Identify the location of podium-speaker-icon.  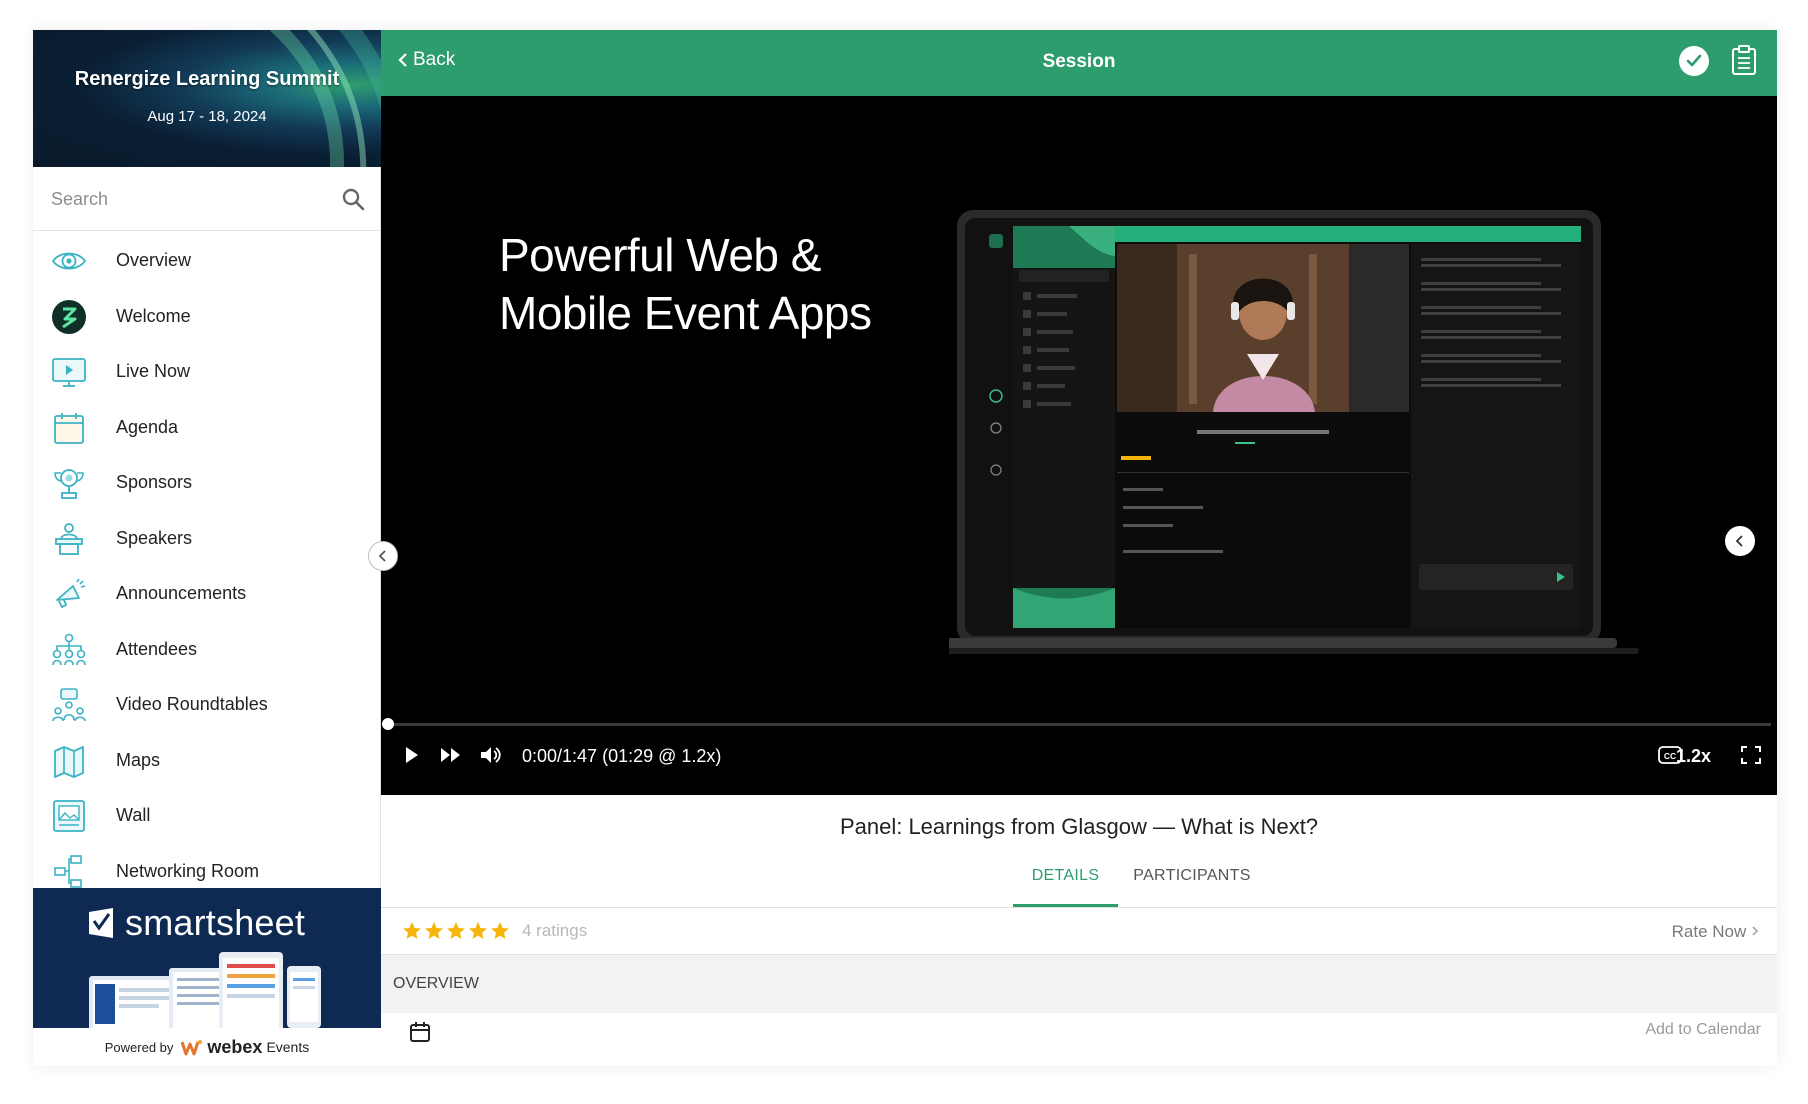
(69, 538).